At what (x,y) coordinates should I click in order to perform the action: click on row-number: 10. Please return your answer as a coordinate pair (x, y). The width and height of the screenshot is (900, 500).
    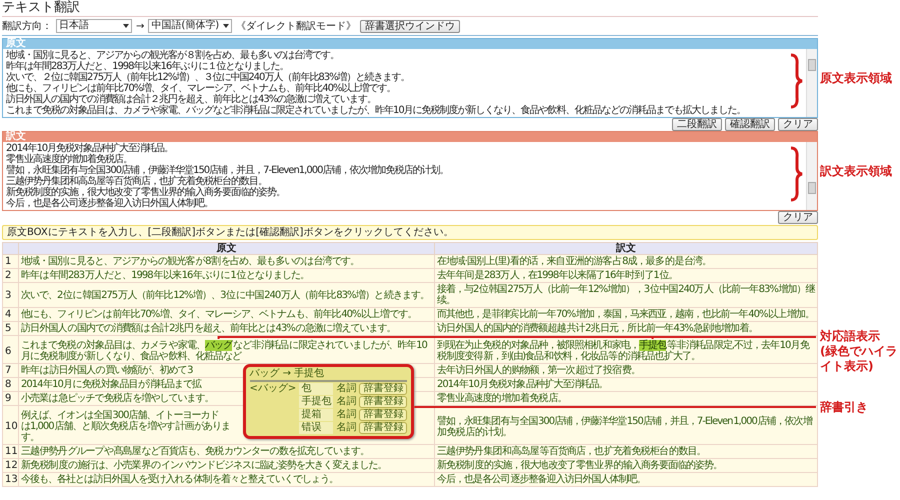
    Looking at the image, I should click on (10, 425).